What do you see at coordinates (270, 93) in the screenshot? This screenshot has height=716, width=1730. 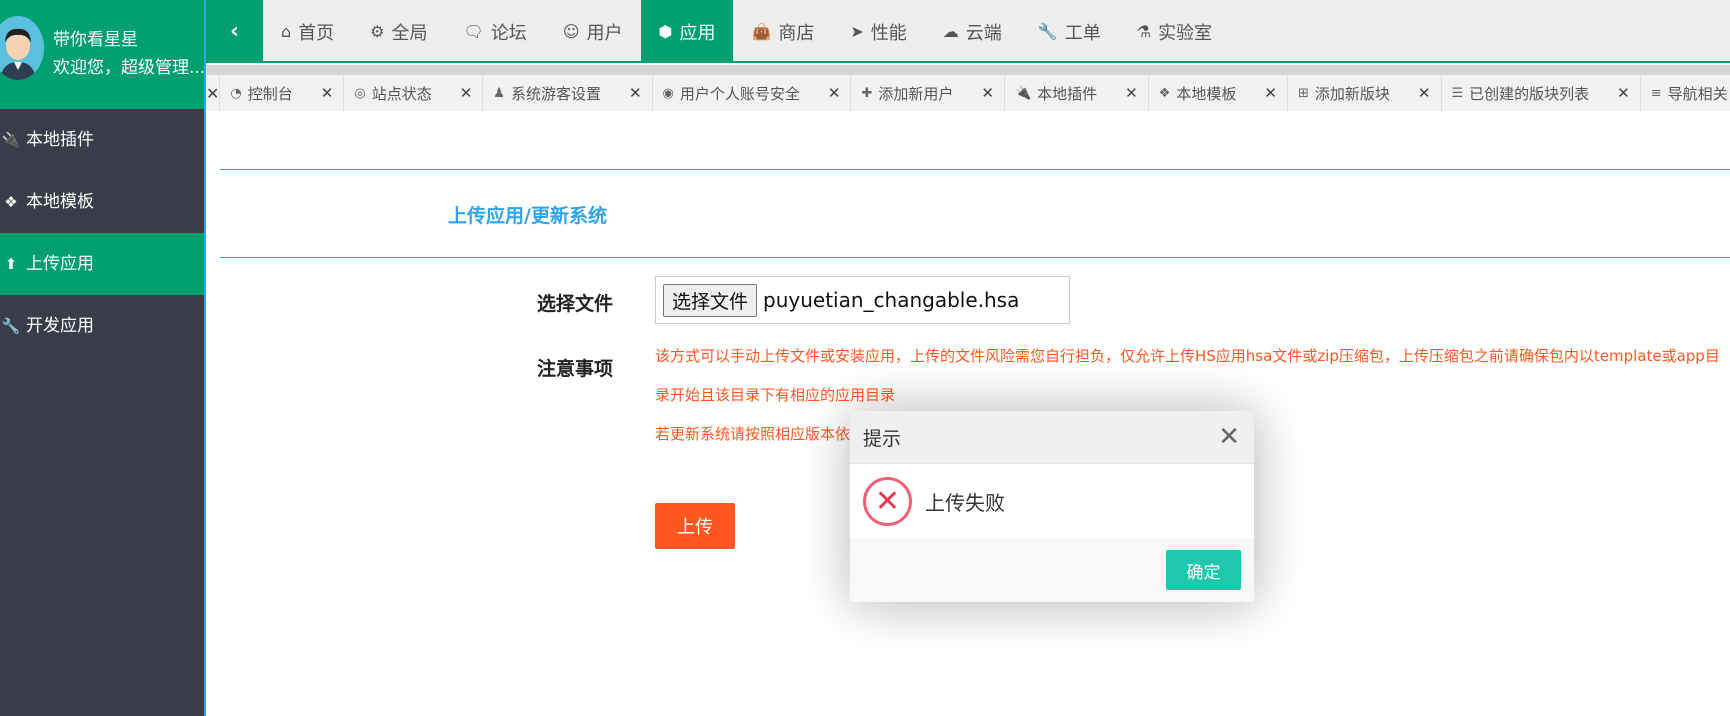 I see `tab-label: 控制台` at bounding box center [270, 93].